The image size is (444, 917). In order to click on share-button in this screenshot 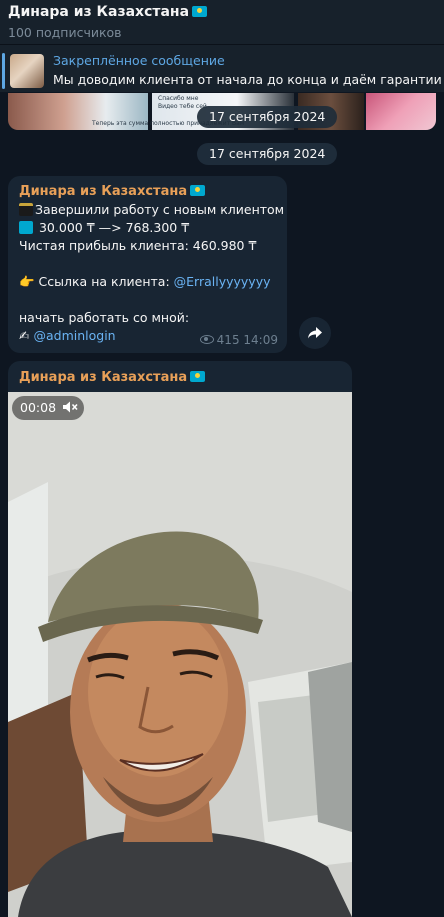, I will do `click(315, 333)`.